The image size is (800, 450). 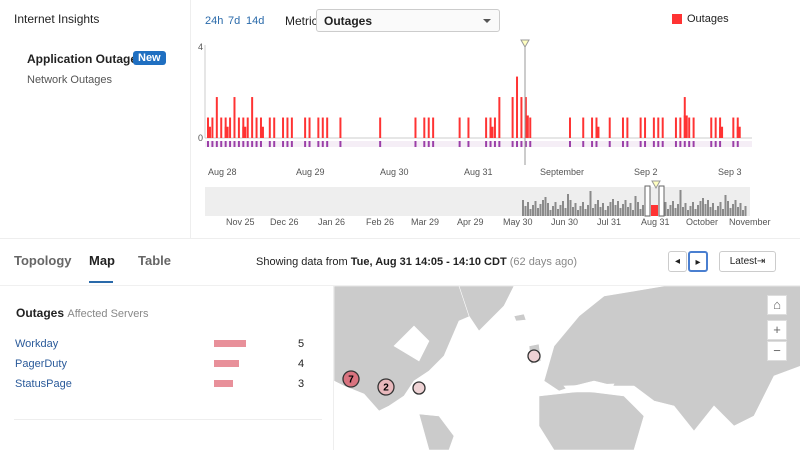 I want to click on server-link-statuspage: StatusPage, so click(x=43, y=384).